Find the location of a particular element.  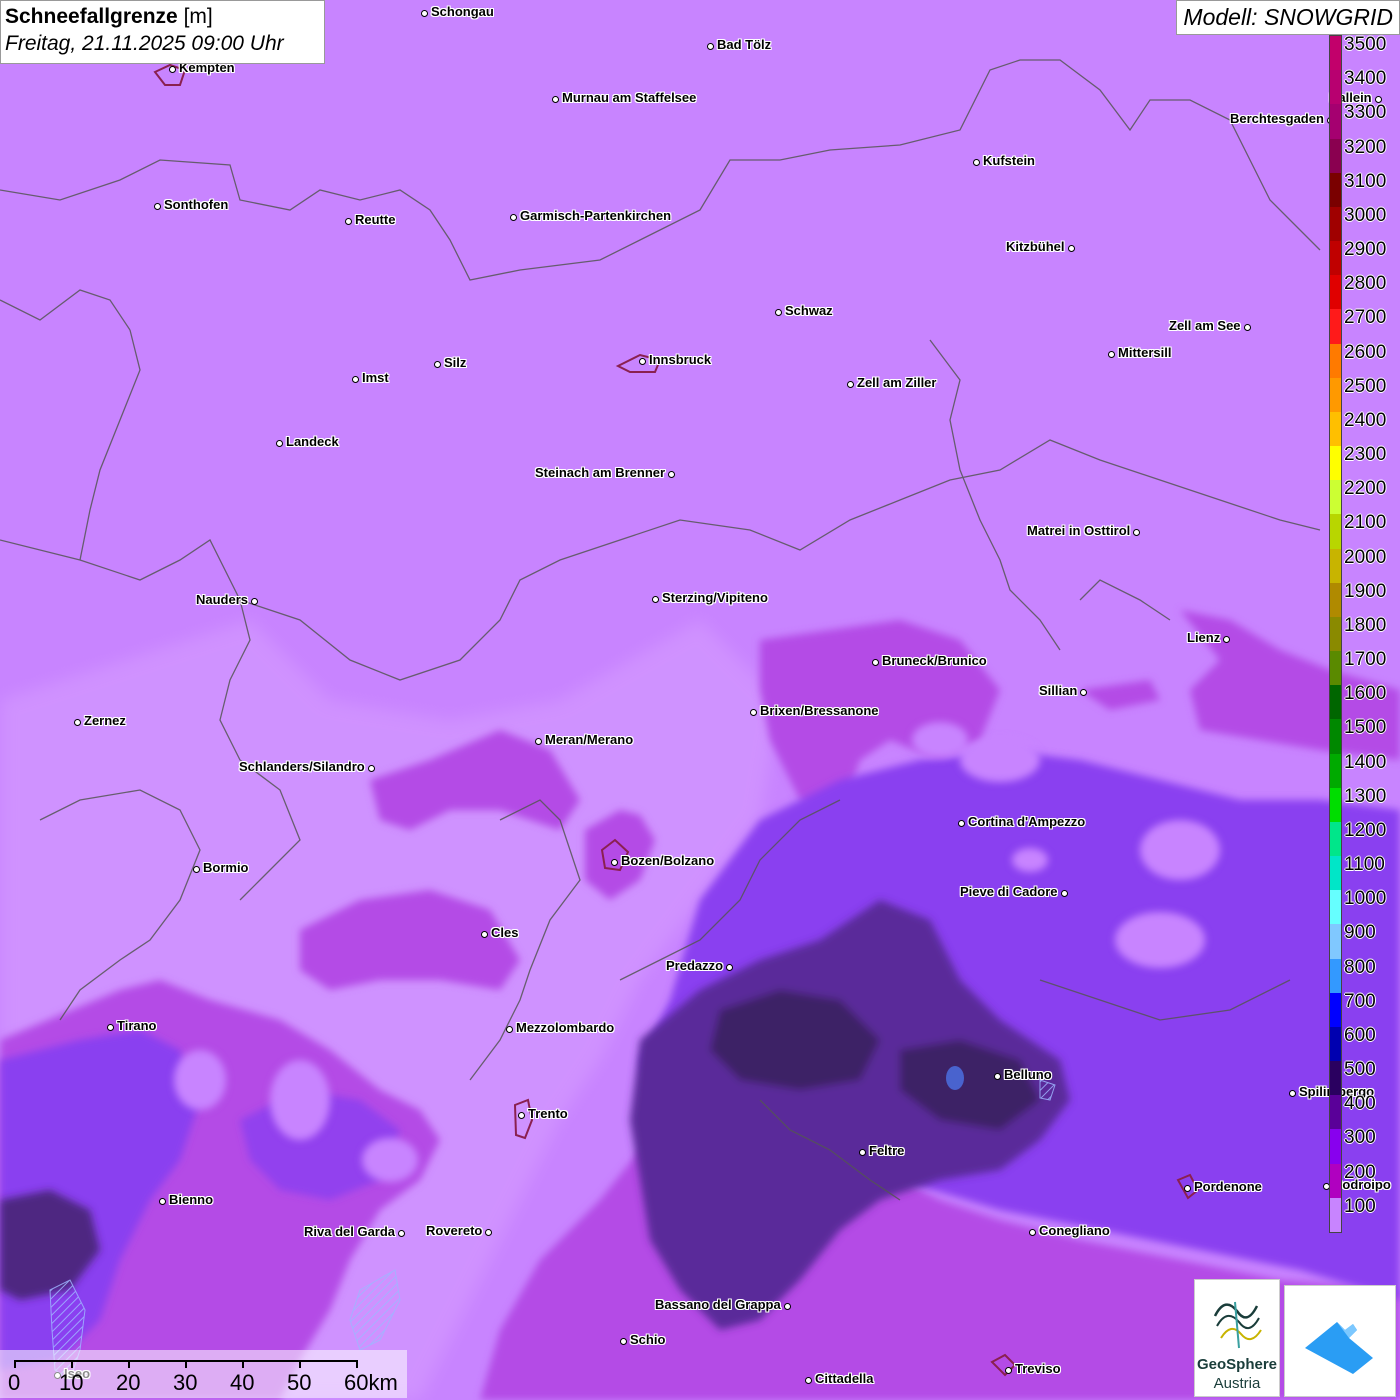

scale-label: 0 is located at coordinates (14, 1382).